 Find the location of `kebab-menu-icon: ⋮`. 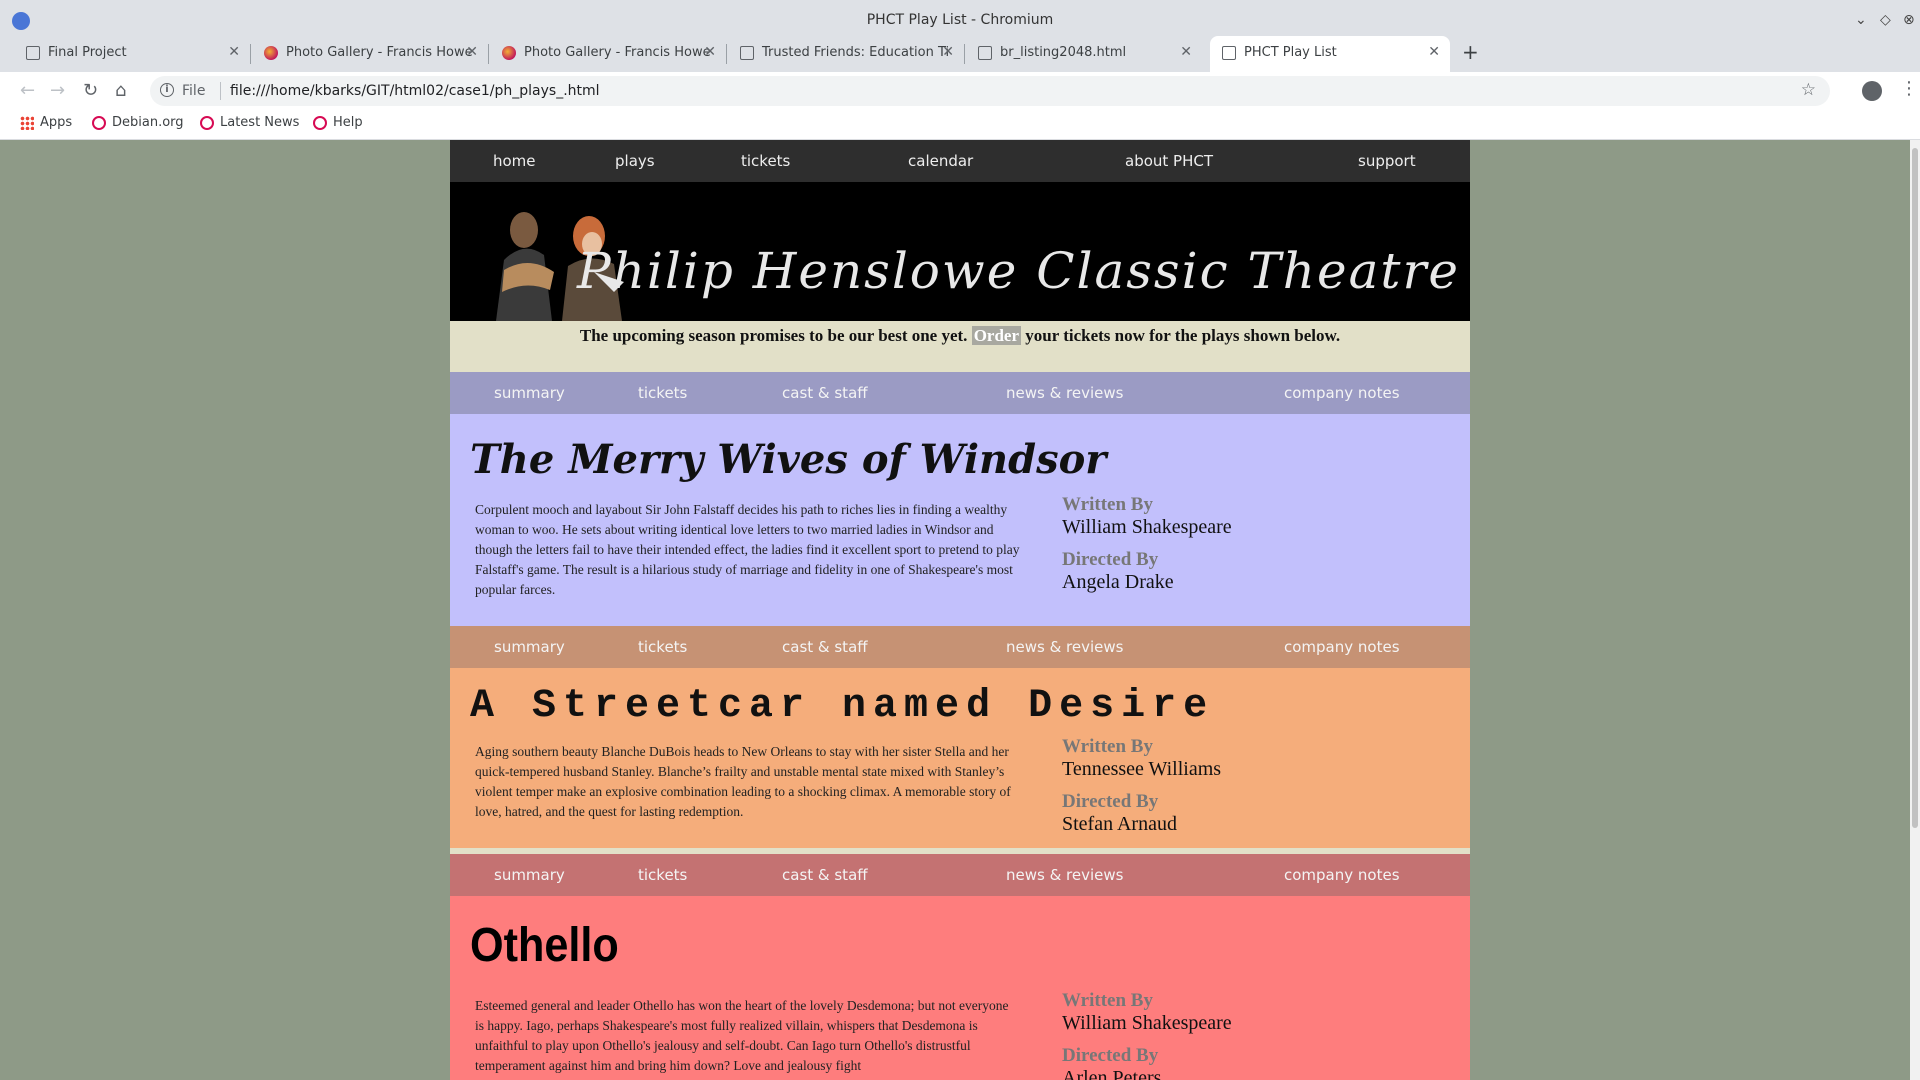

kebab-menu-icon: ⋮ is located at coordinates (1909, 88).